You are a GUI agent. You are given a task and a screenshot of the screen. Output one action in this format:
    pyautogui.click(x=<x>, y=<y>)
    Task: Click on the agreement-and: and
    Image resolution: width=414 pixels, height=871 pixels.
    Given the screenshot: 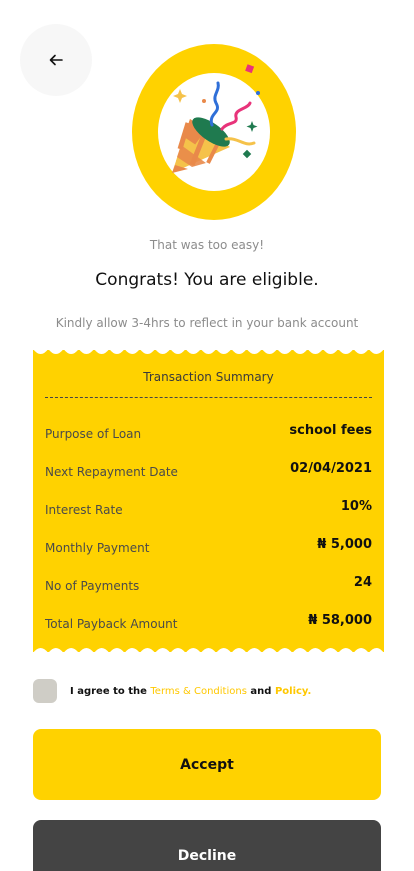 What is the action you would take?
    pyautogui.click(x=261, y=691)
    